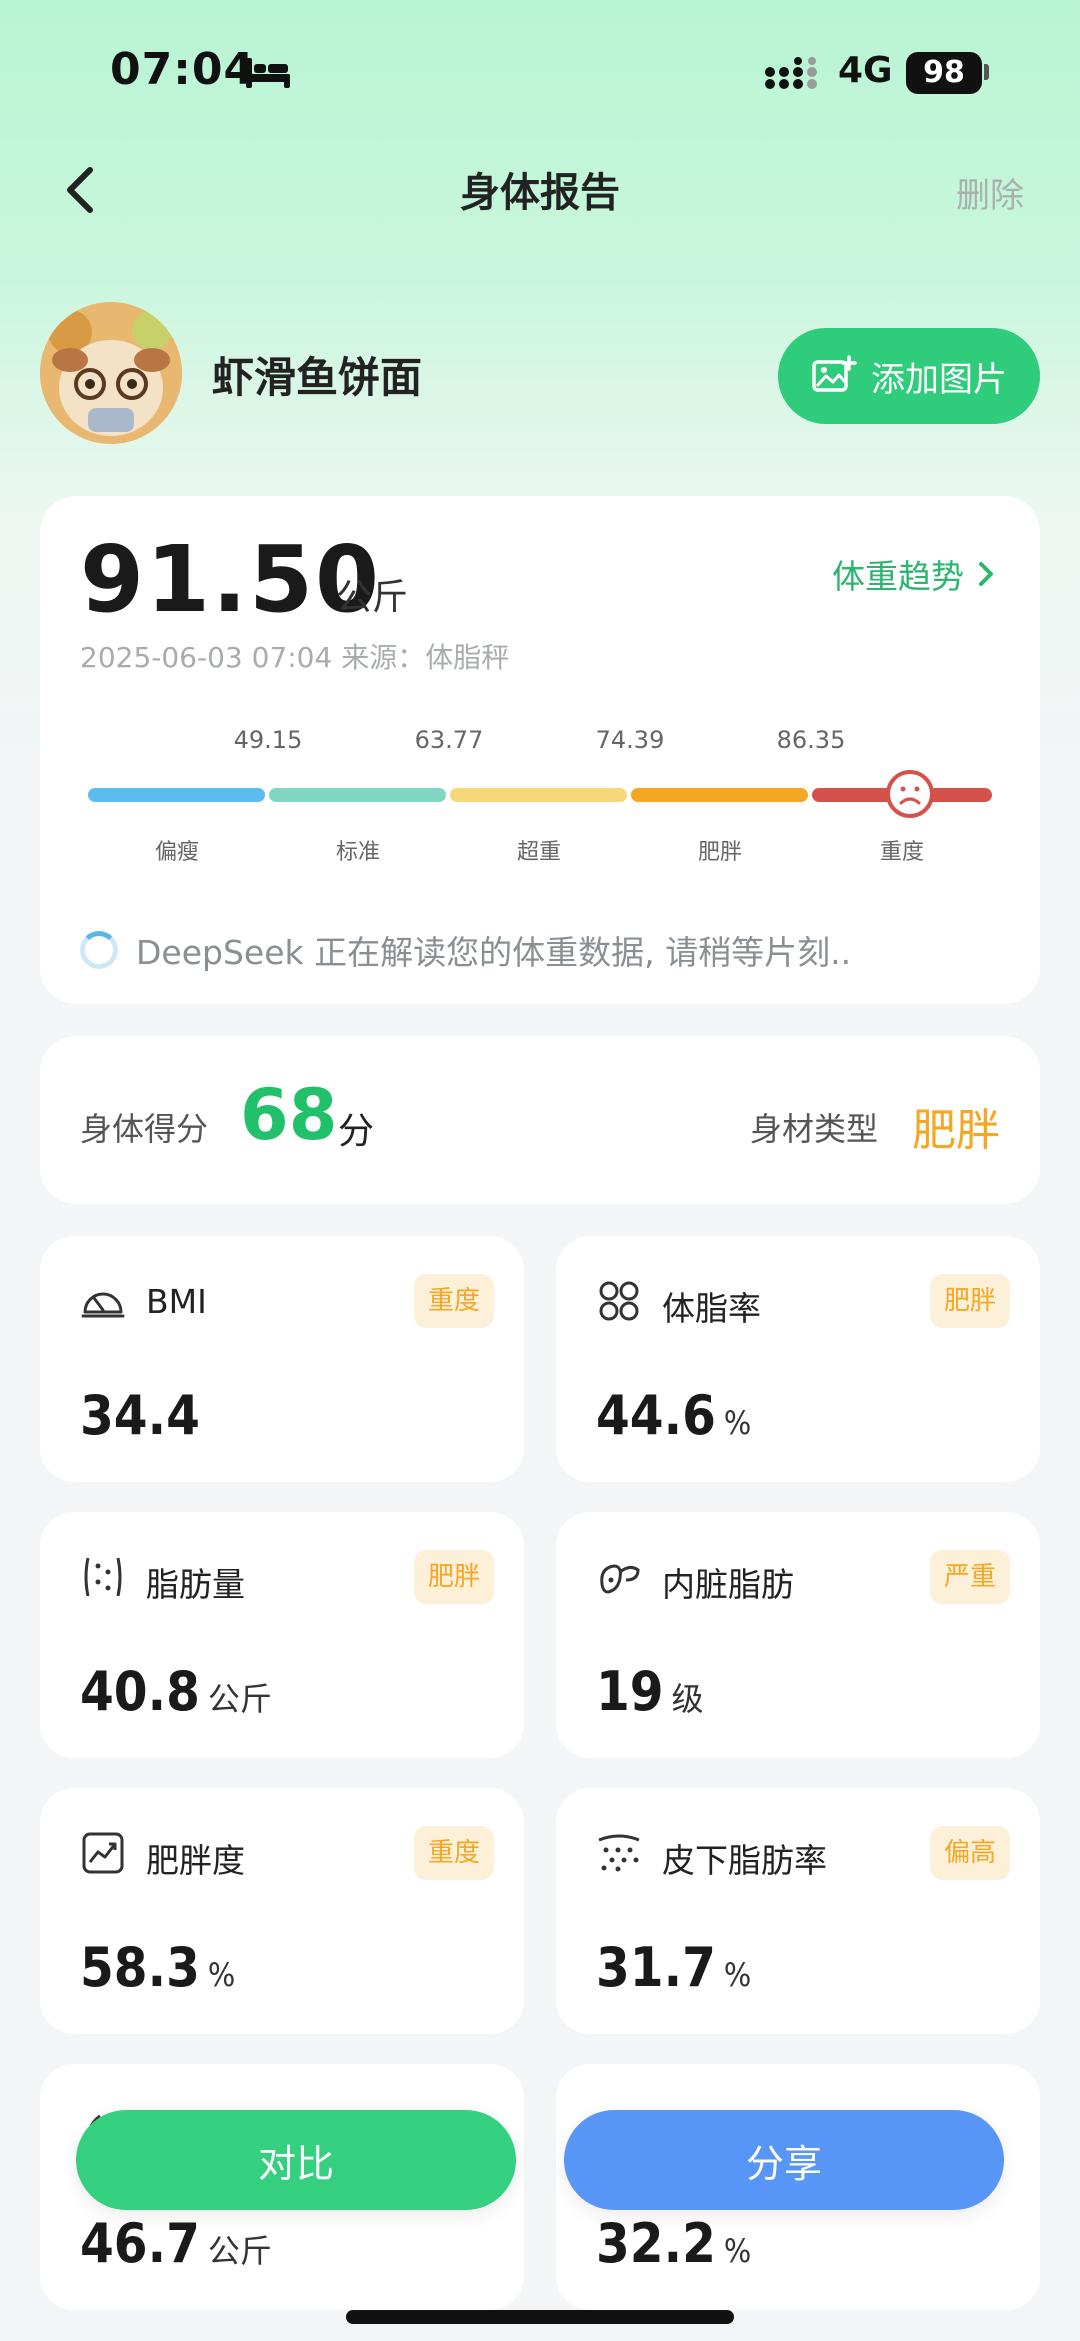 This screenshot has height=2341, width=1080. What do you see at coordinates (798, 1911) in the screenshot?
I see `metric-card-subcutaneous-fat: 皮下脂肪率 偏高 31.7%` at bounding box center [798, 1911].